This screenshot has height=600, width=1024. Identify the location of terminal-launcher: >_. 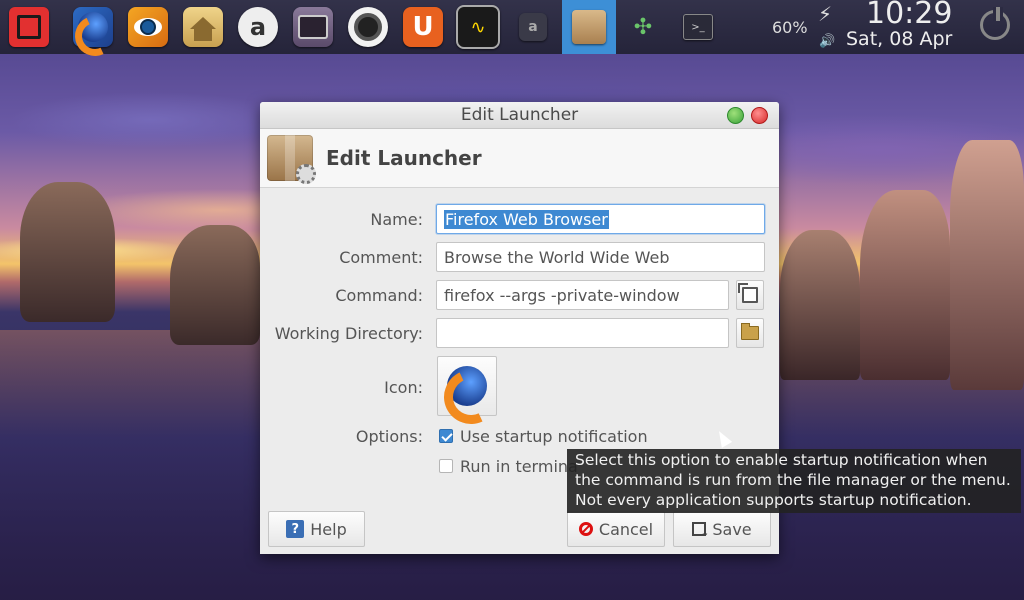
(698, 27).